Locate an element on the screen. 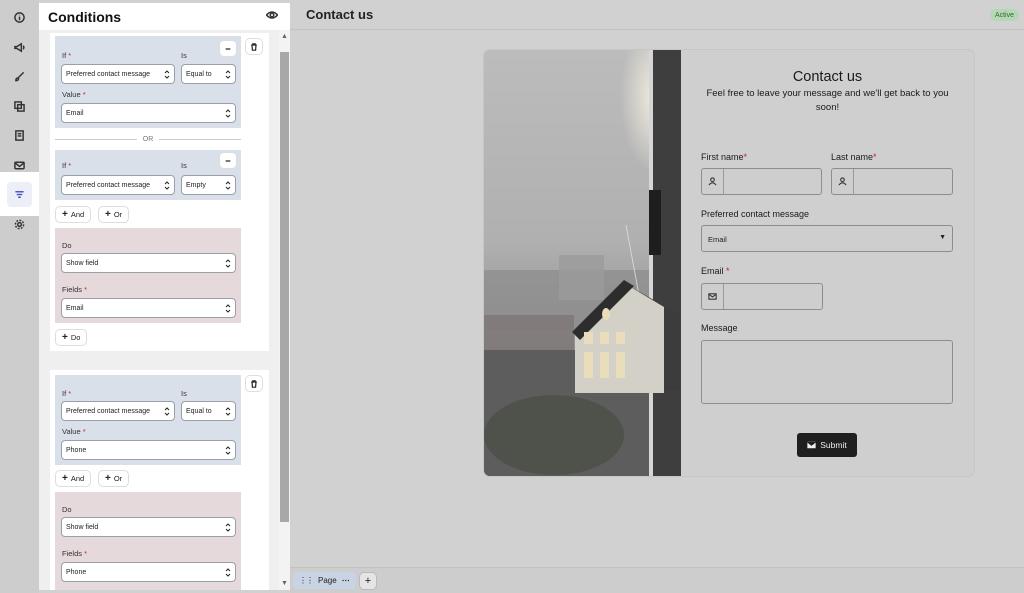  info-icon is located at coordinates (19, 17).